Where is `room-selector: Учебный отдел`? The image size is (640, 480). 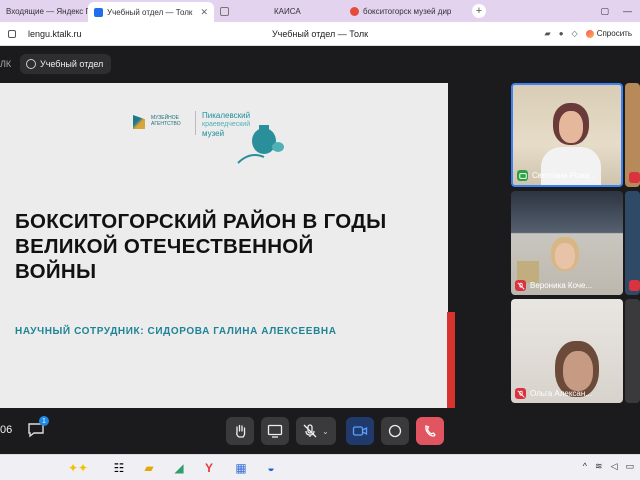
room-selector: Учебный отдел is located at coordinates (66, 64).